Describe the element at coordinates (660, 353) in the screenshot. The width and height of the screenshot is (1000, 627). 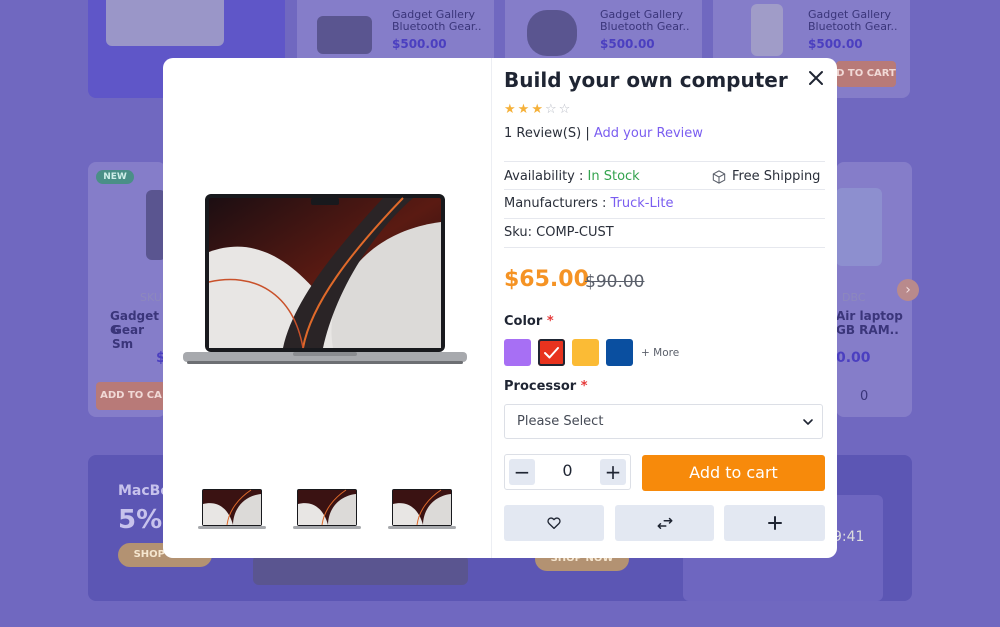
I see `more-colors-link: + More` at that location.